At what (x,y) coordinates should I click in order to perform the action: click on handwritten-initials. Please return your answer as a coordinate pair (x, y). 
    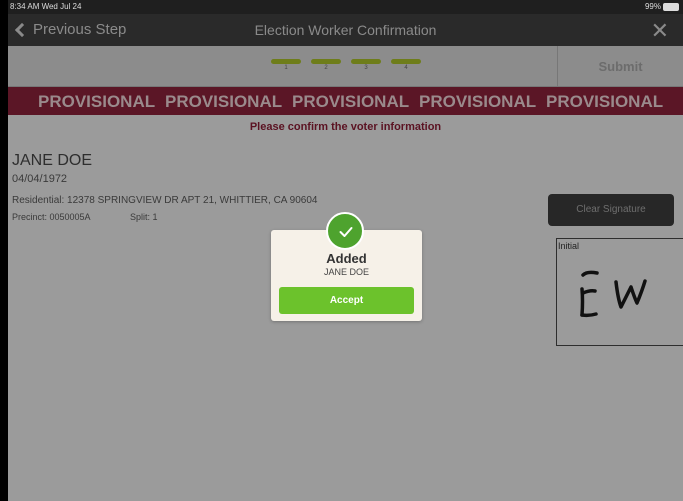
    Looking at the image, I should click on (613, 294).